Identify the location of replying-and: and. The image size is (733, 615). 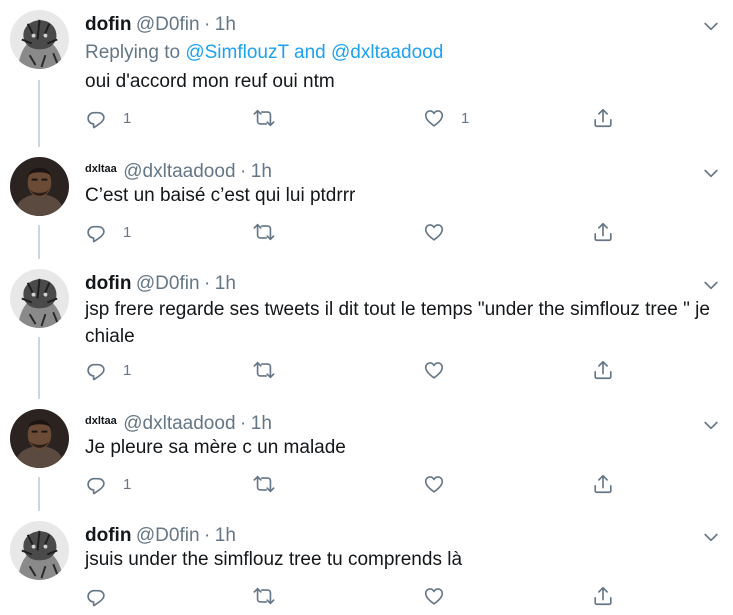
(310, 52).